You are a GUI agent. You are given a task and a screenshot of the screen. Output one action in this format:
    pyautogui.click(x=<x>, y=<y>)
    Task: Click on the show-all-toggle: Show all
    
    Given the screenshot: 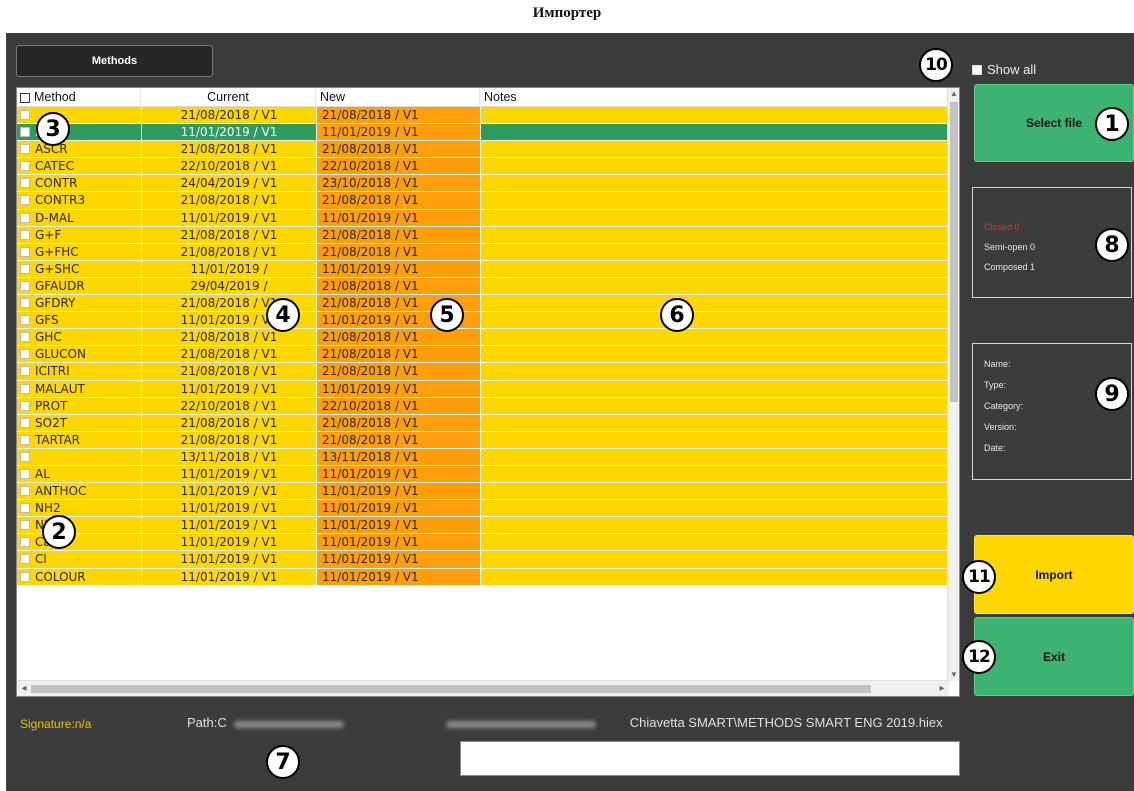 What is the action you would take?
    pyautogui.click(x=1004, y=69)
    